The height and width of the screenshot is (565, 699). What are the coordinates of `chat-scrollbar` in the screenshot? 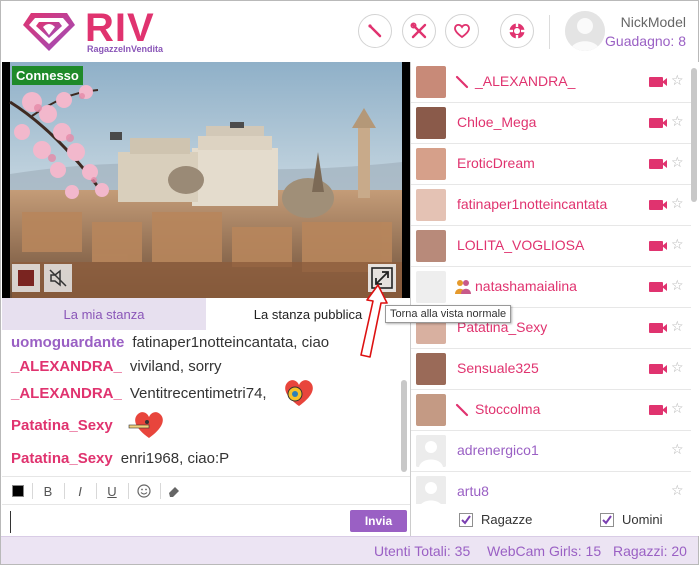 It's located at (404, 426).